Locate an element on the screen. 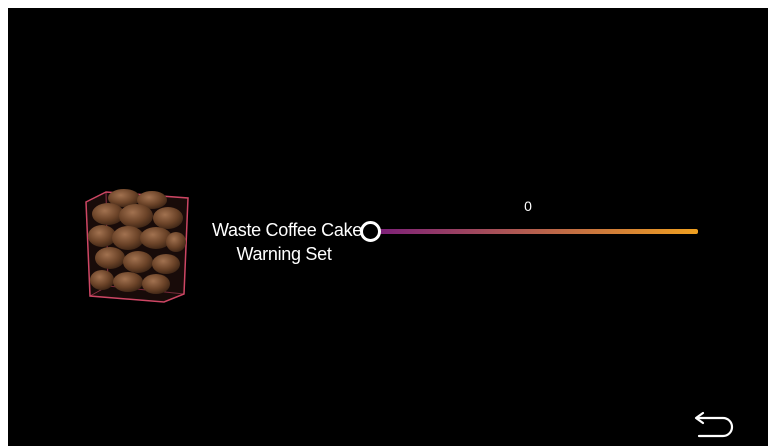 The height and width of the screenshot is (446, 774). setting-title-line1: Waste Coffee Cake is located at coordinates (287, 230).